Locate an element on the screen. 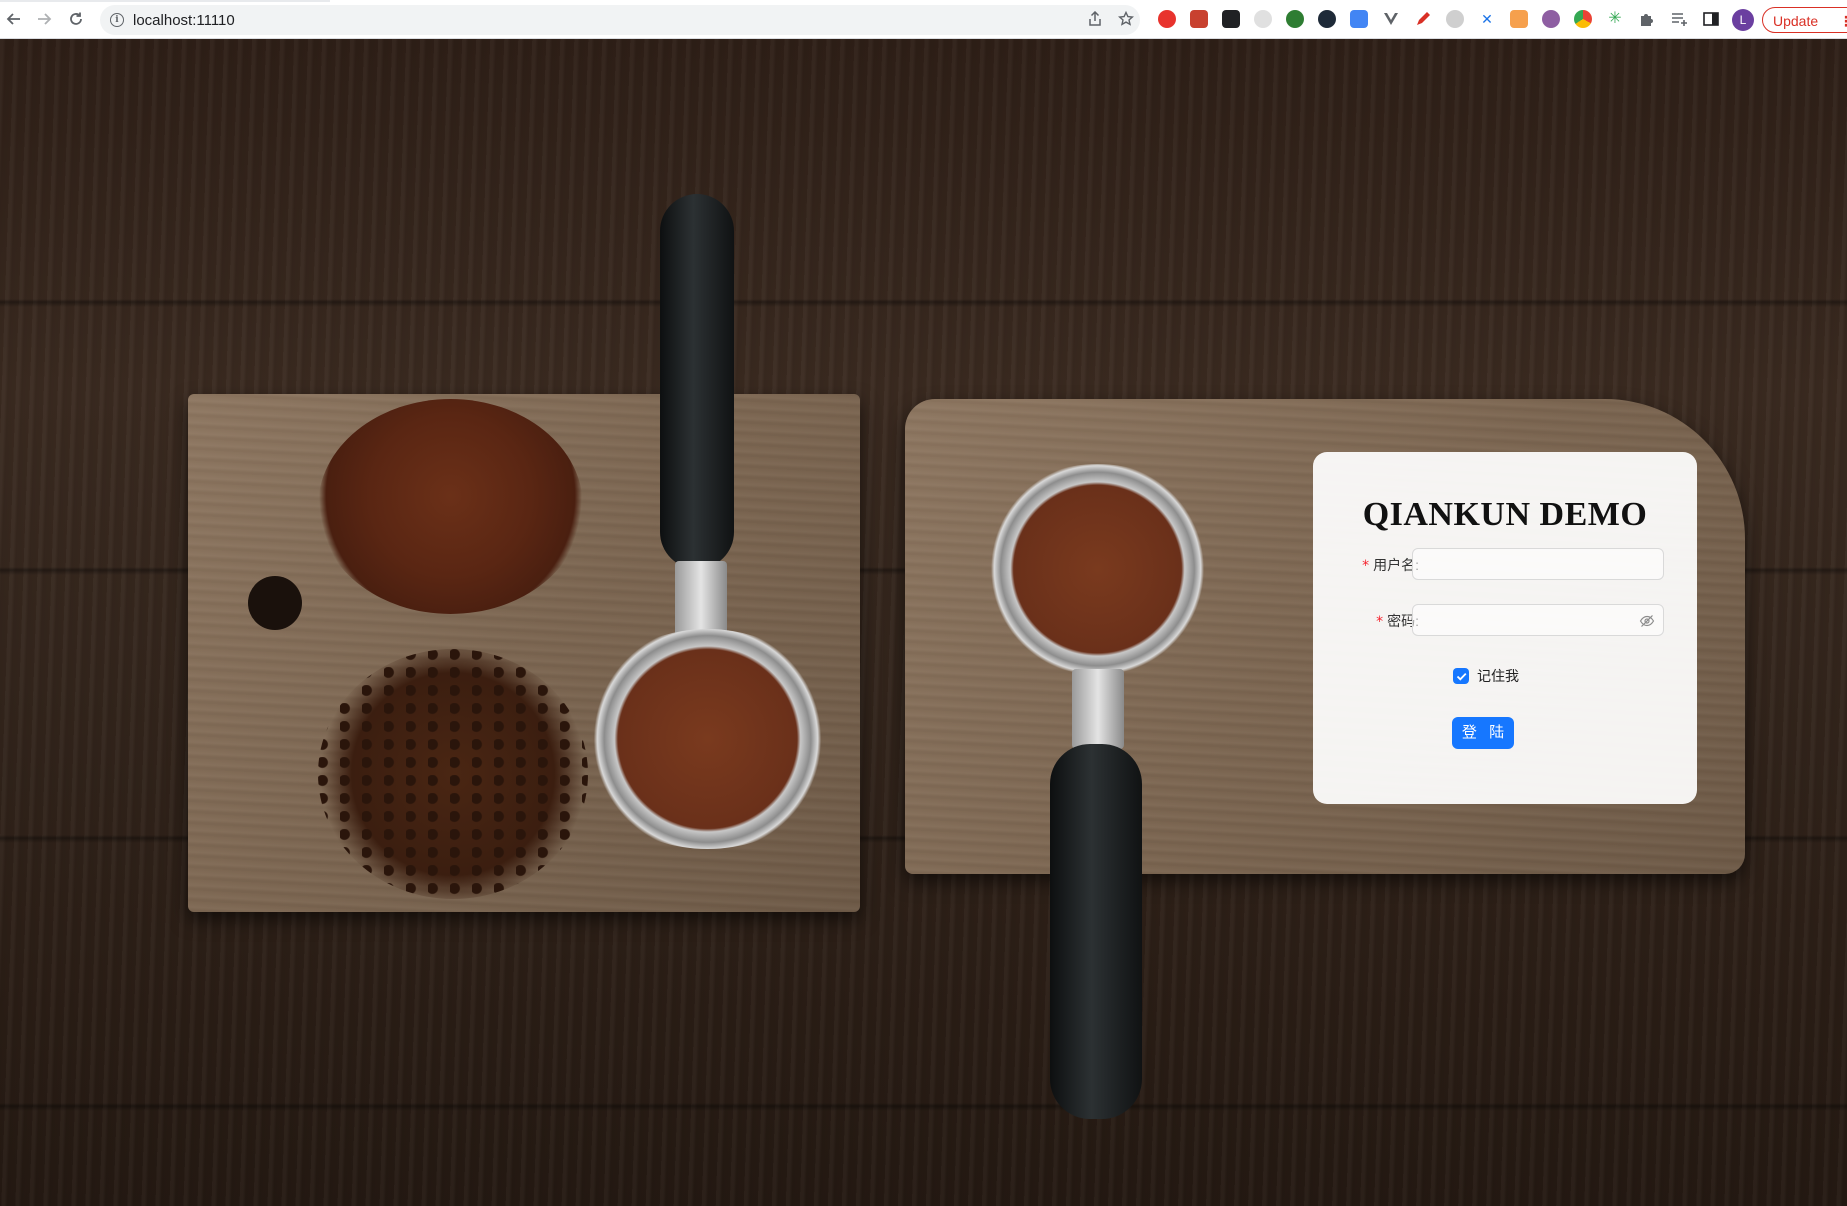 Image resolution: width=1847 pixels, height=1206 pixels. translate-extension-icon is located at coordinates (1359, 19).